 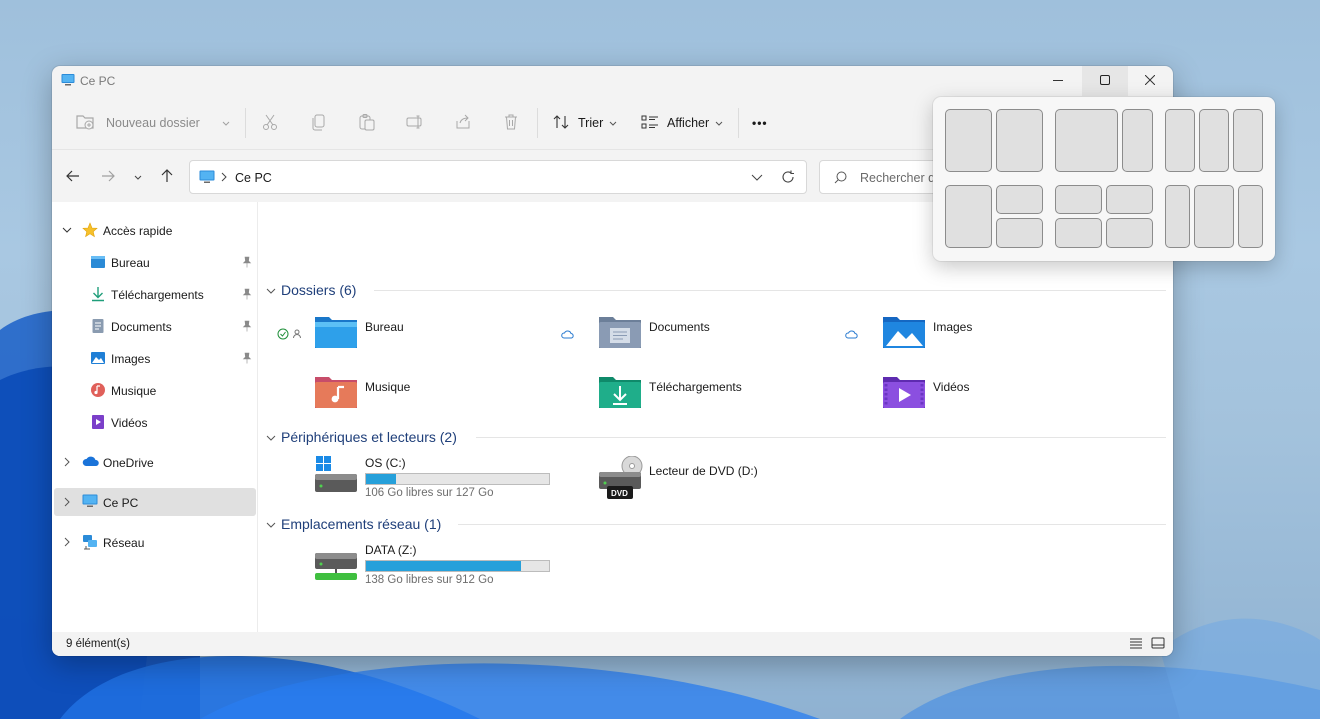 What do you see at coordinates (760, 123) in the screenshot?
I see `more-options-button: •••` at bounding box center [760, 123].